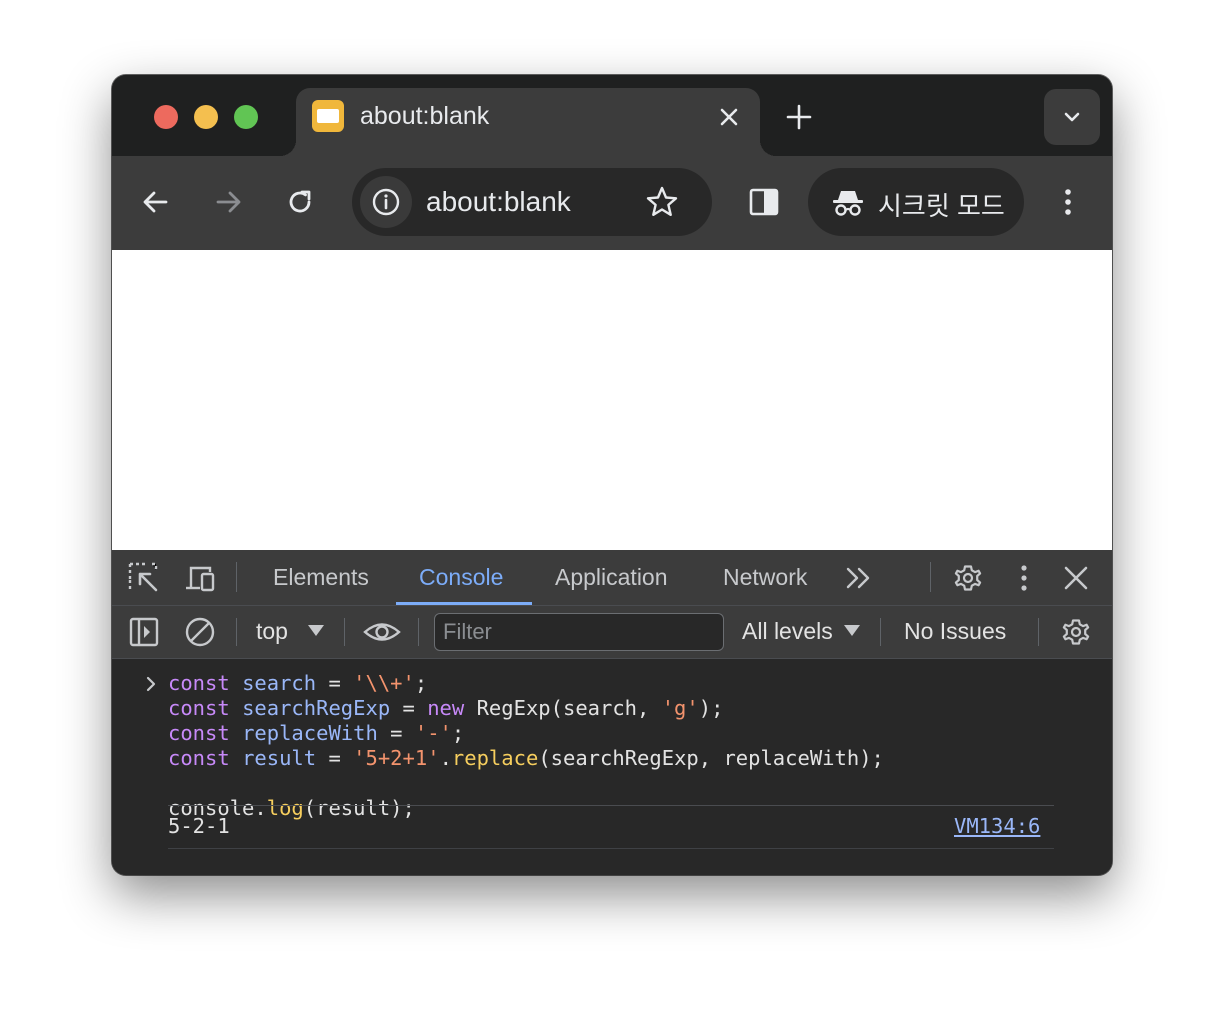 Image resolution: width=1224 pixels, height=1024 pixels. Describe the element at coordinates (285, 808) in the screenshot. I see `code-token: log` at that location.